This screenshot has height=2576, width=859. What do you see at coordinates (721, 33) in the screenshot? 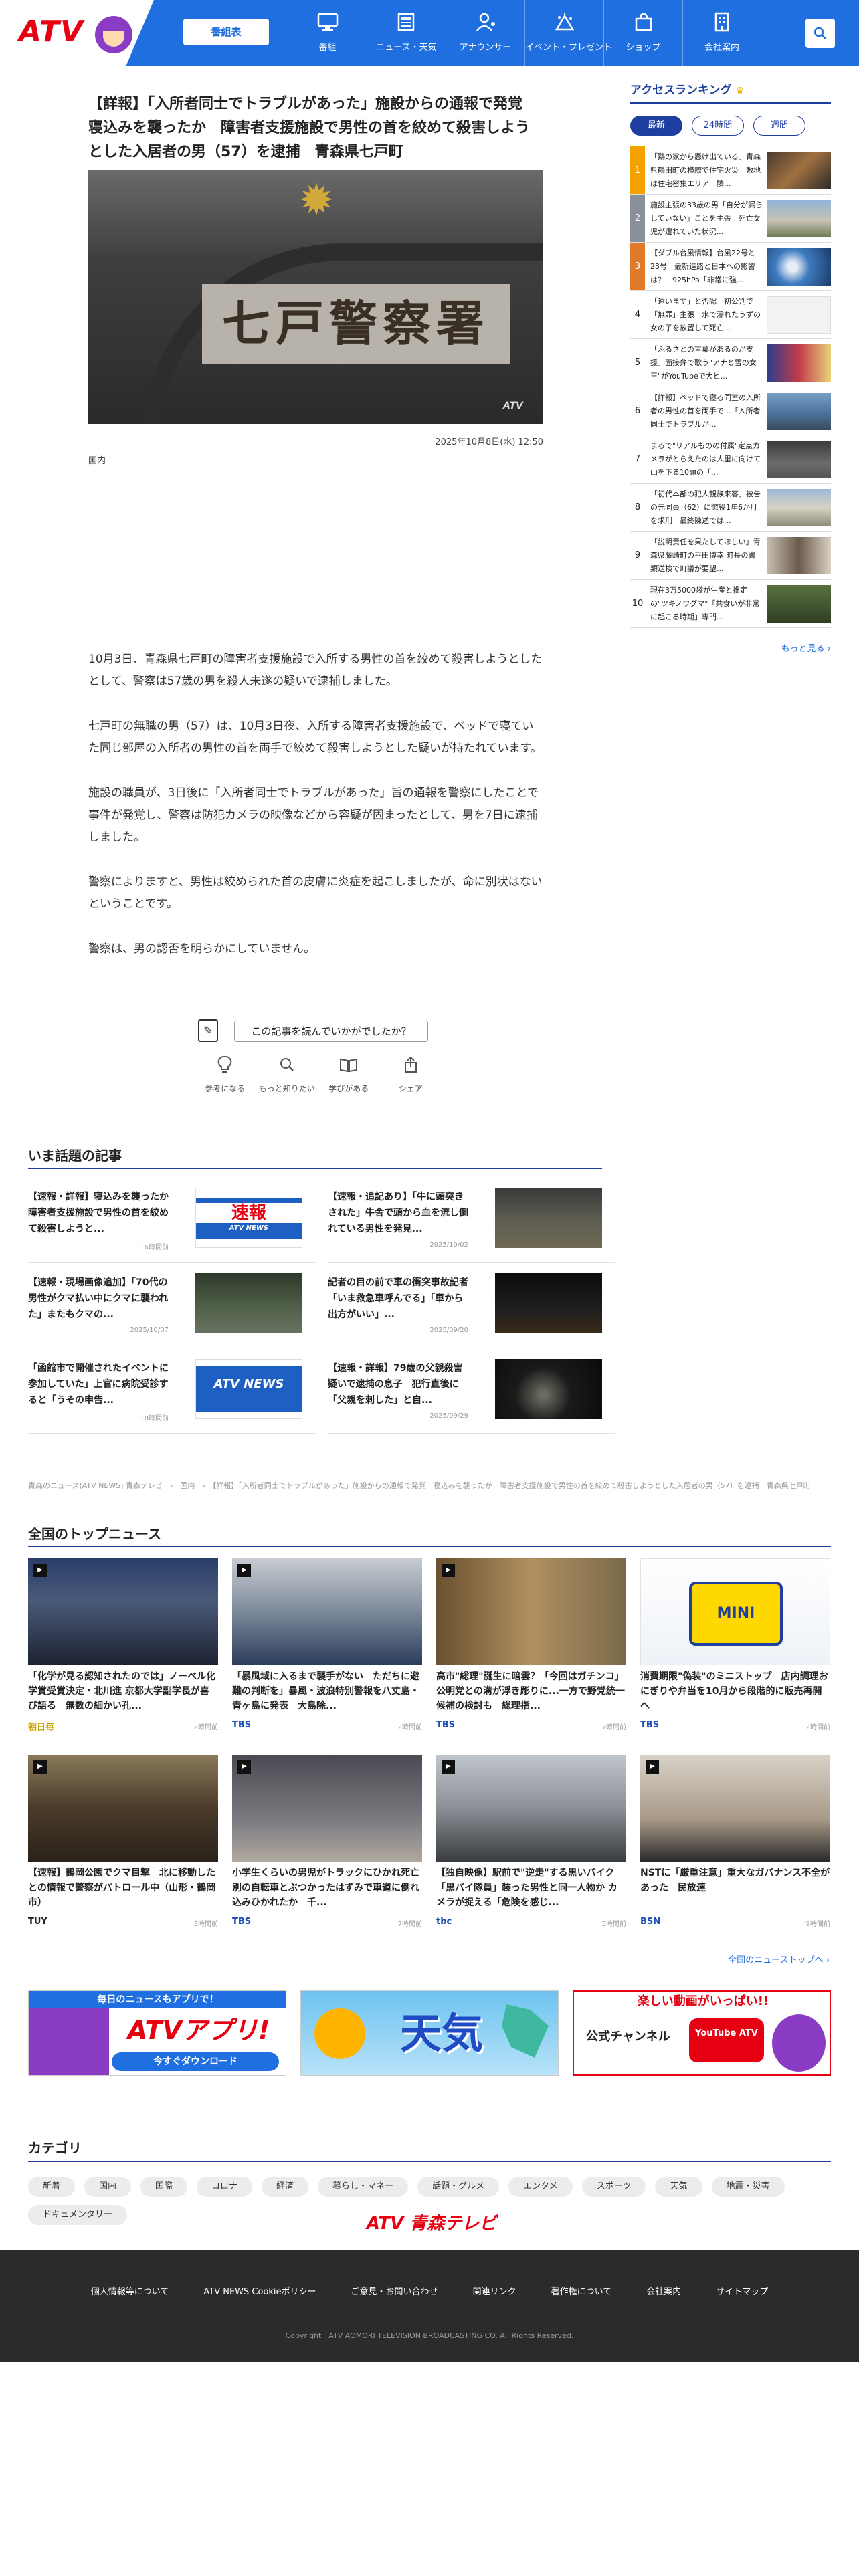
I see `nav-item-company: 会社案内` at bounding box center [721, 33].